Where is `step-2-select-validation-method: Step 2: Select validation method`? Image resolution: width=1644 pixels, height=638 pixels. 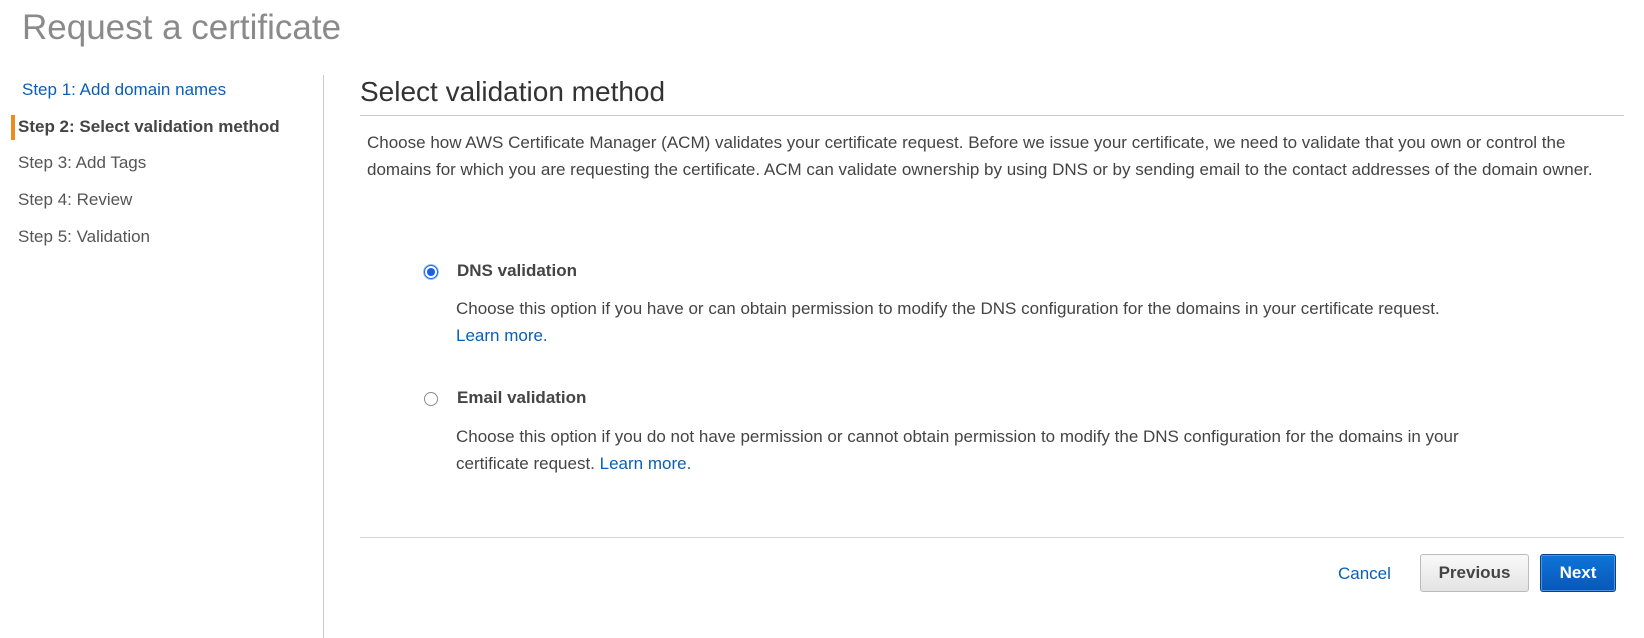 step-2-select-validation-method: Step 2: Select validation method is located at coordinates (149, 126).